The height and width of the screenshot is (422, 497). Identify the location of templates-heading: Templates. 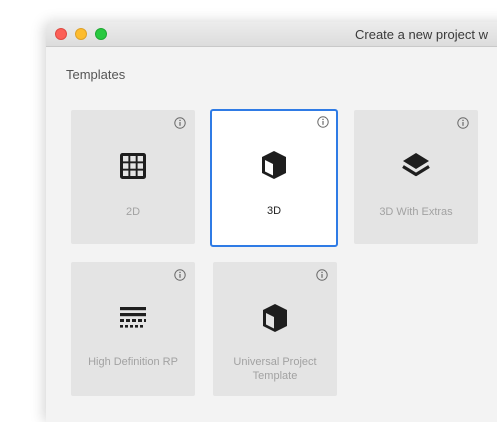
(96, 74).